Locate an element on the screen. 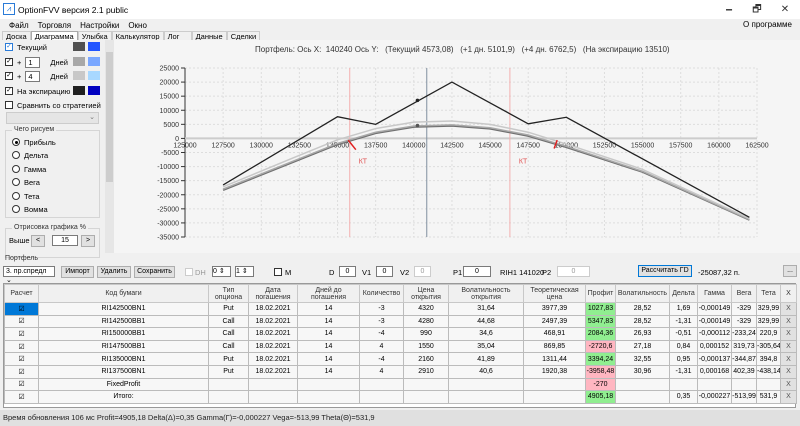  restore-button: 🗗 is located at coordinates (757, 9).